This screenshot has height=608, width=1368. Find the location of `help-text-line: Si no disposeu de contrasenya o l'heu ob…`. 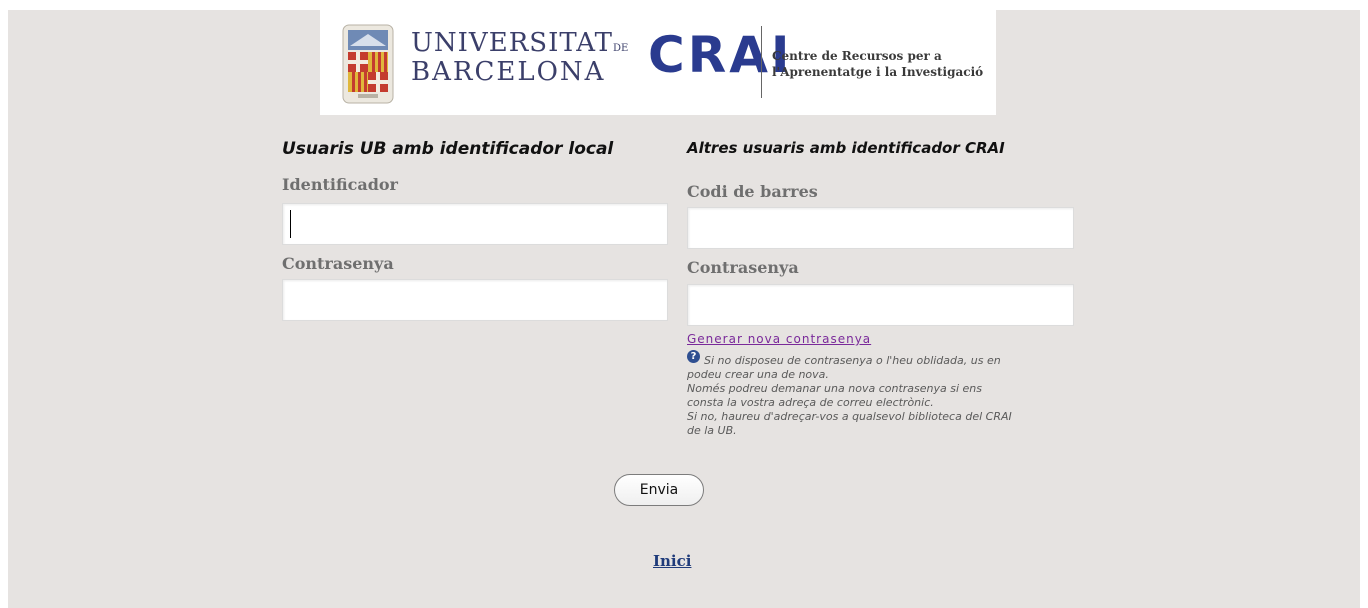

help-text-line: Si no disposeu de contrasenya o l'heu ob… is located at coordinates (852, 360).